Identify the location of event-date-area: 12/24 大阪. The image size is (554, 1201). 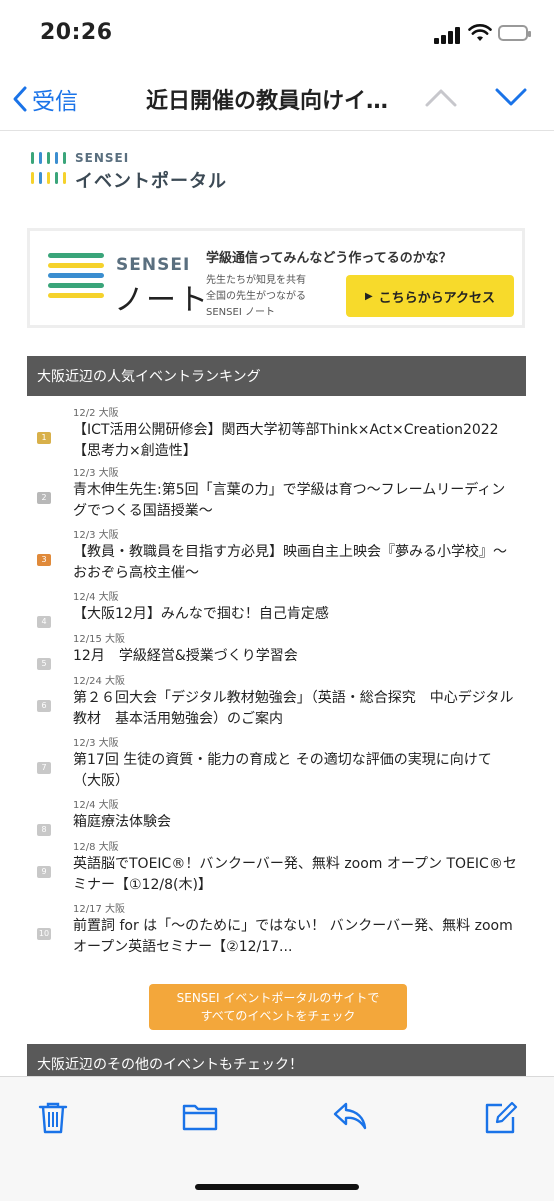
(99, 679).